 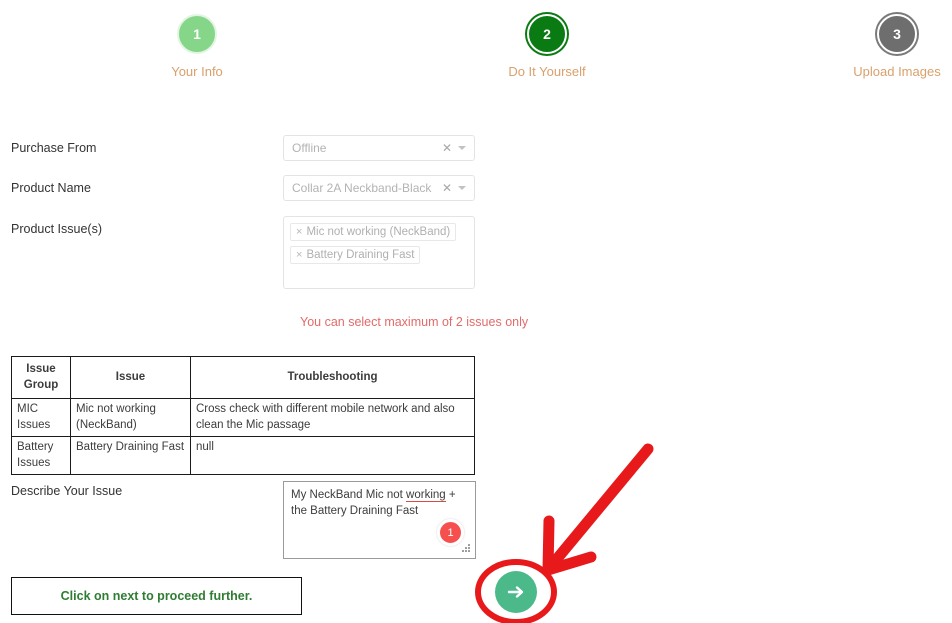 I want to click on status-badge-count: 1, so click(x=450, y=532).